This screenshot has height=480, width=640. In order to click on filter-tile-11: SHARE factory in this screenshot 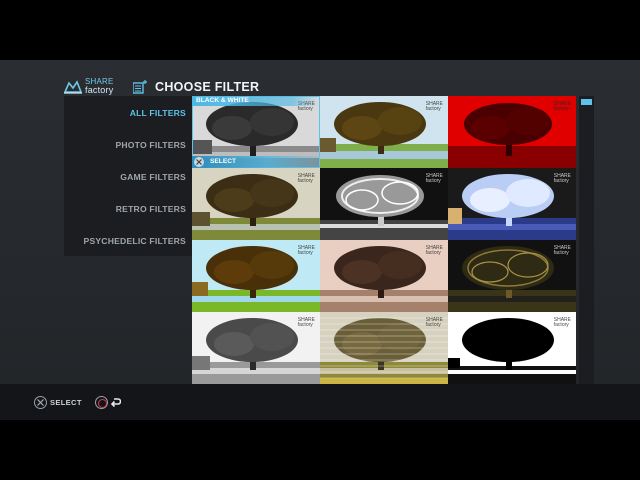, I will do `click(384, 348)`.